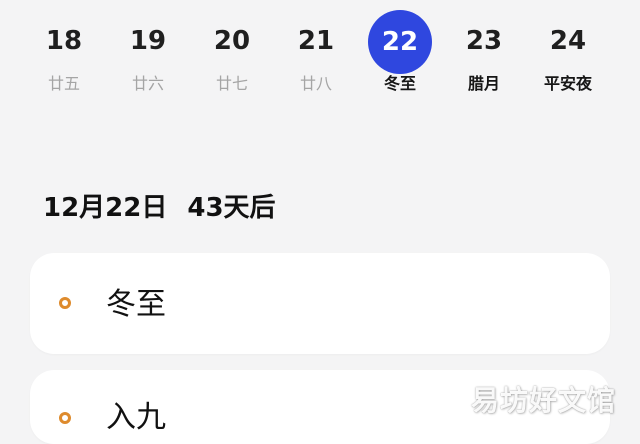 The height and width of the screenshot is (444, 640). What do you see at coordinates (105, 208) in the screenshot?
I see `selected-date-text: 12月22日` at bounding box center [105, 208].